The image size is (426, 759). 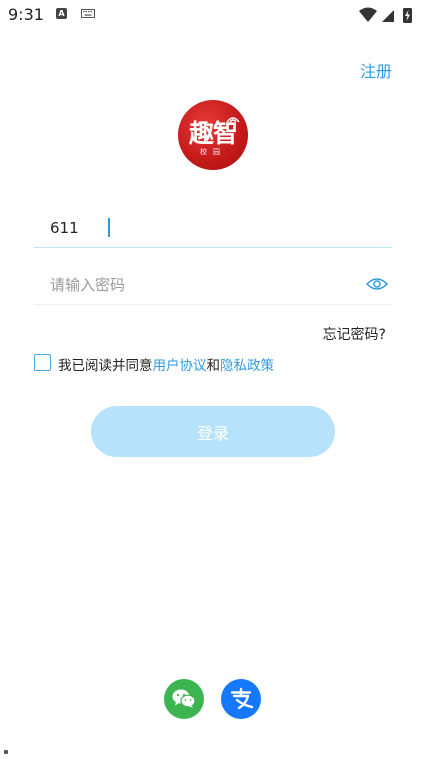 What do you see at coordinates (109, 227) in the screenshot?
I see `text-cursor` at bounding box center [109, 227].